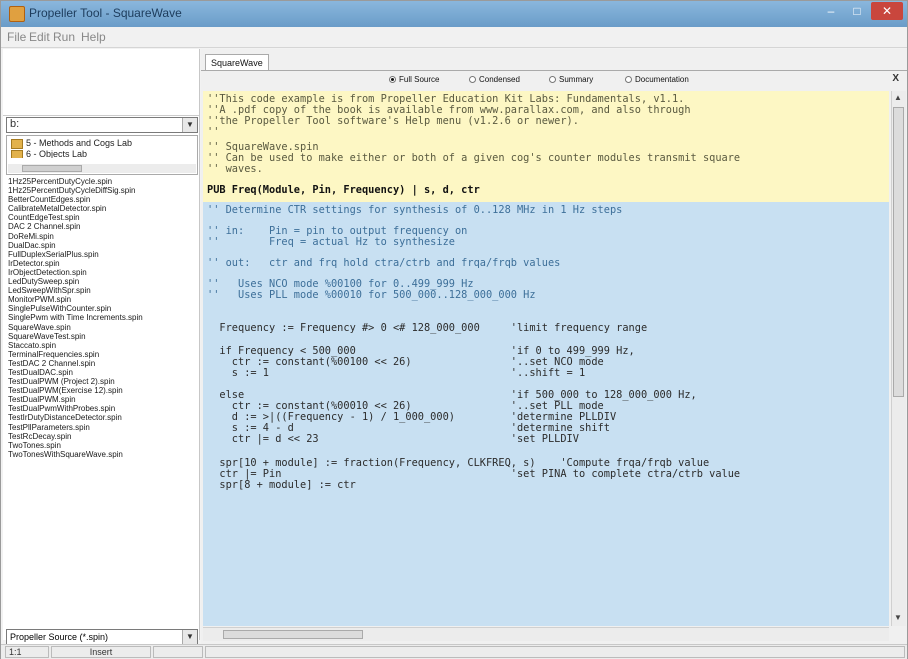 The image size is (908, 659). What do you see at coordinates (102, 217) in the screenshot?
I see `file-list-item: CountEdgeTest.spin` at bounding box center [102, 217].